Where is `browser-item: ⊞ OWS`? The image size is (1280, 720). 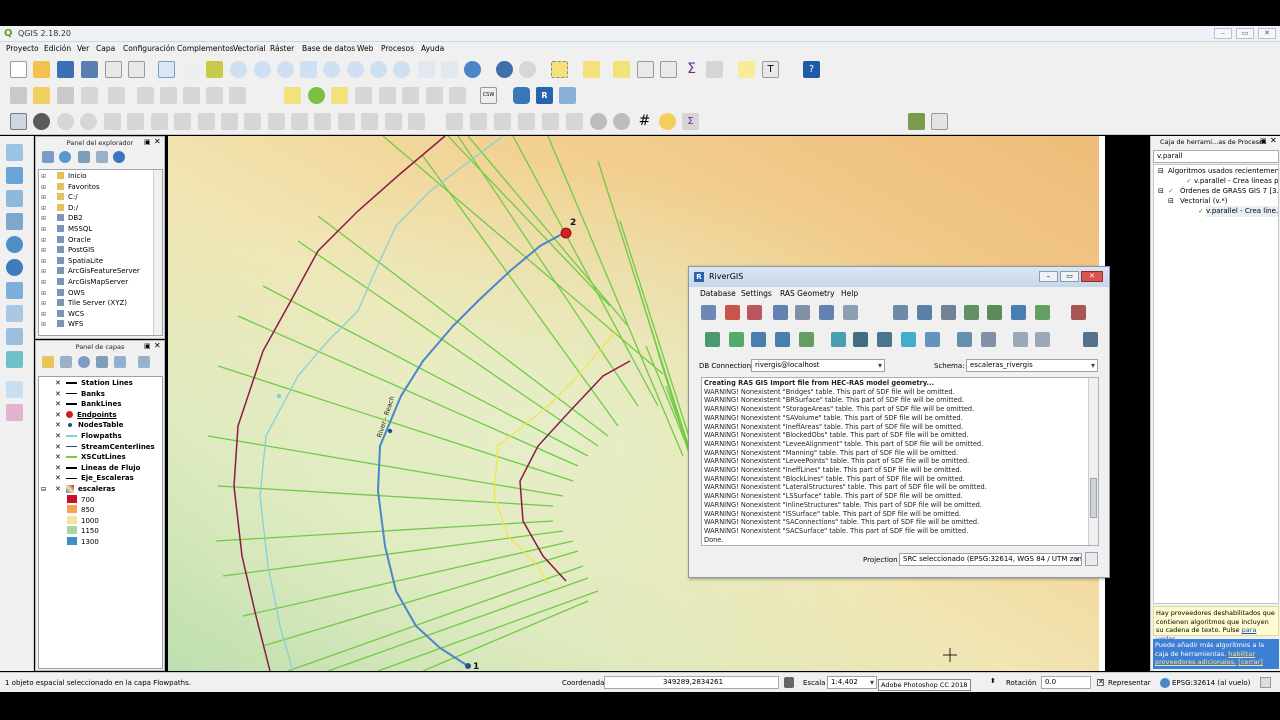 browser-item: ⊞ OWS is located at coordinates (63, 293).